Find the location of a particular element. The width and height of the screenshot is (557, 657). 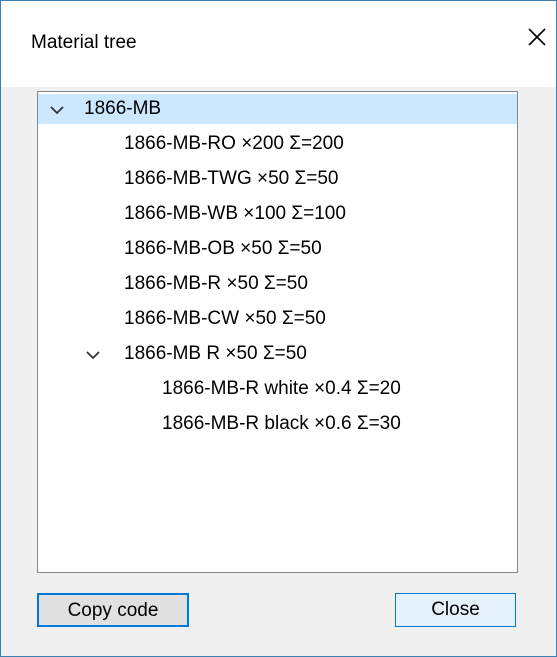

tree-node: 1866-MB-WB ×100 Σ=100 is located at coordinates (235, 214).